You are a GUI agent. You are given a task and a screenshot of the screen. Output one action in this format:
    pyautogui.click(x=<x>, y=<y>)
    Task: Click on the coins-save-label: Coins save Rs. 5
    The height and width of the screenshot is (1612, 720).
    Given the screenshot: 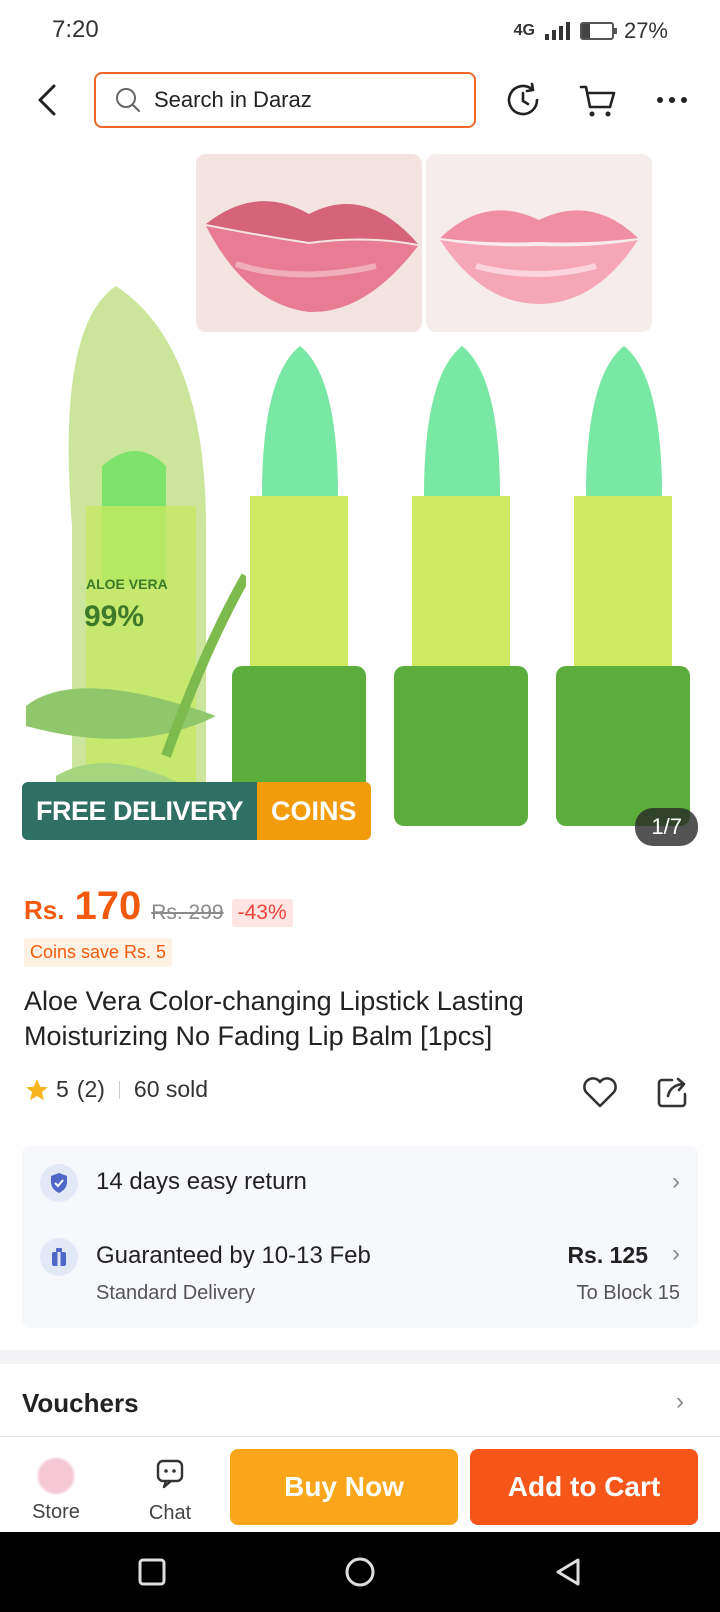 What is the action you would take?
    pyautogui.click(x=98, y=952)
    